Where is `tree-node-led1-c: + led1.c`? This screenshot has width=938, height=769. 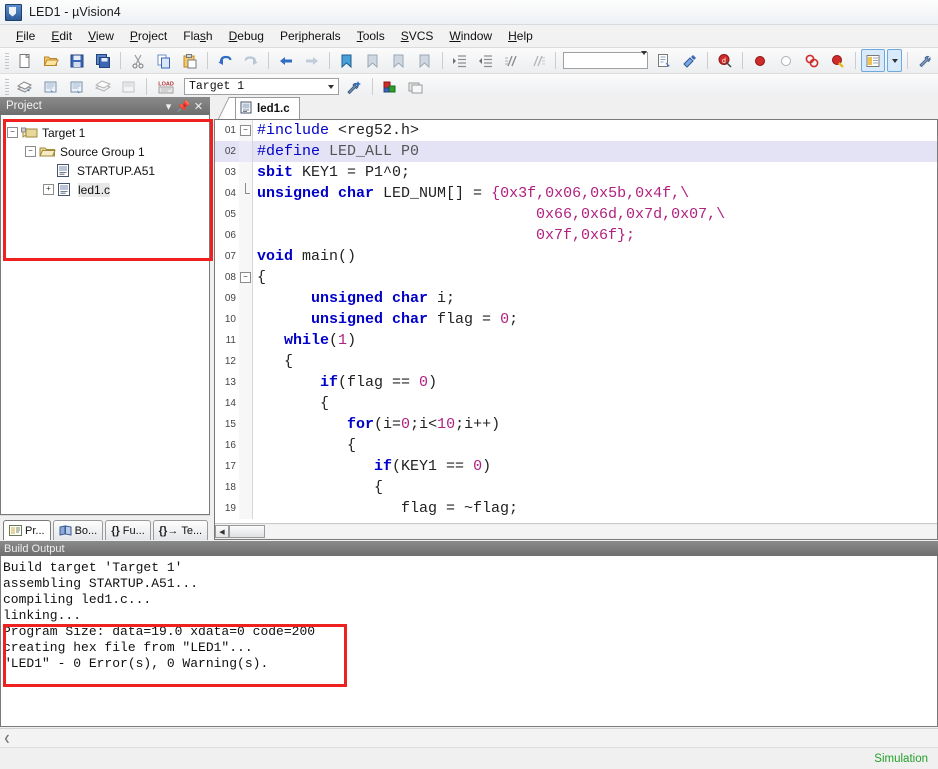 tree-node-led1-c: + led1.c is located at coordinates (108, 189).